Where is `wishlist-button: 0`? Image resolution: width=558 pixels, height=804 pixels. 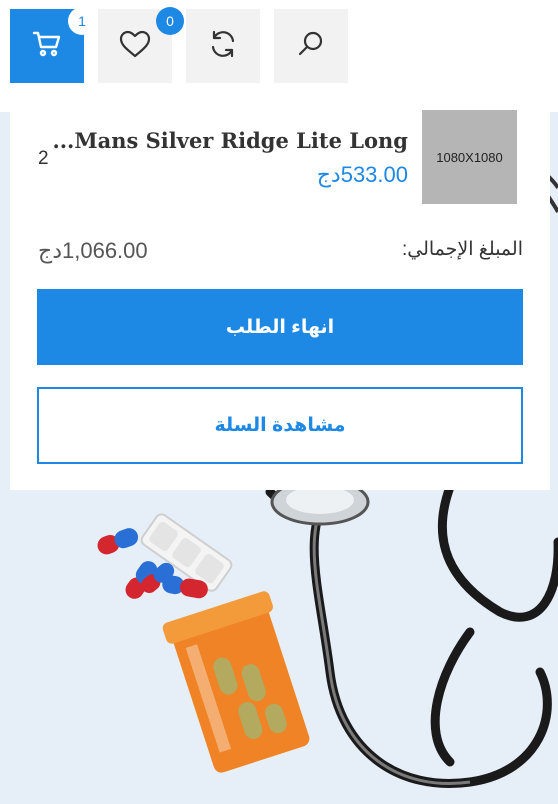 wishlist-button: 0 is located at coordinates (141, 45).